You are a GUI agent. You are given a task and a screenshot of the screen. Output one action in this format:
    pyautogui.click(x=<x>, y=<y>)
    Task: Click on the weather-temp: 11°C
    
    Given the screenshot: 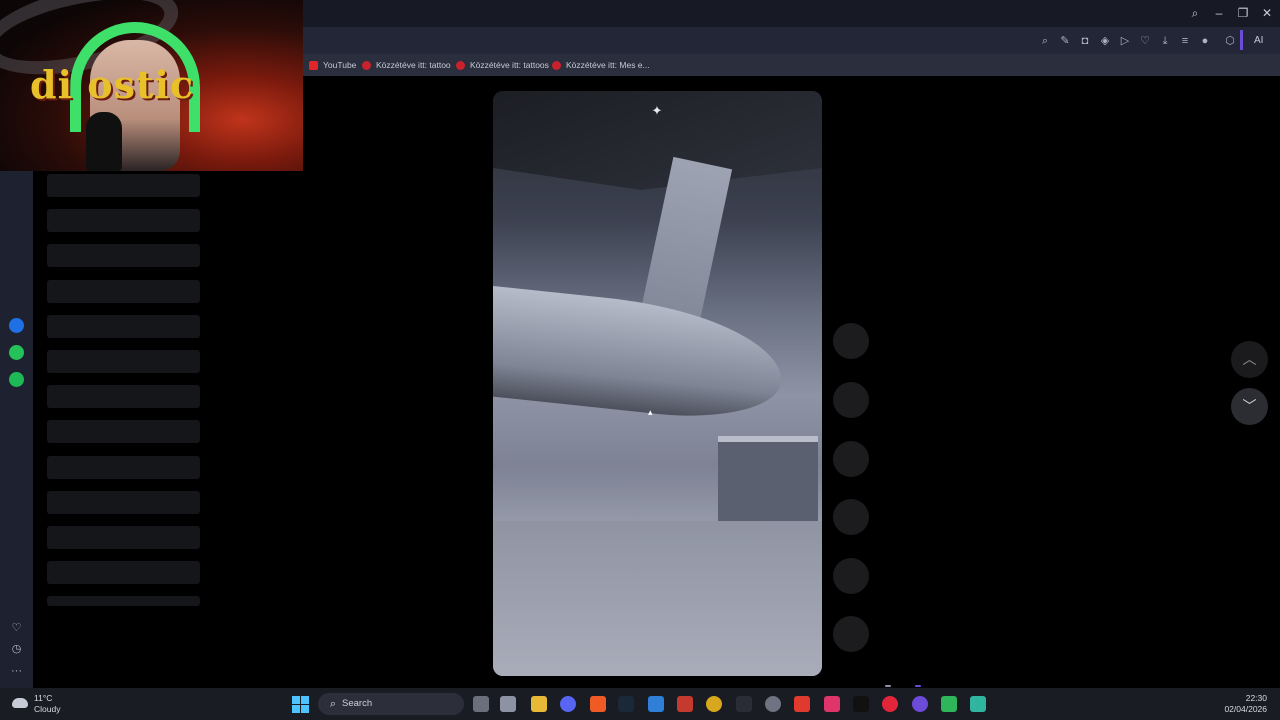 What is the action you would take?
    pyautogui.click(x=43, y=698)
    